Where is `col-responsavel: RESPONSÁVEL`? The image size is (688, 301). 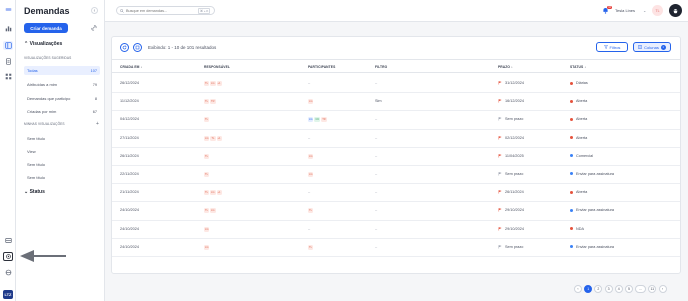 col-responsavel: RESPONSÁVEL is located at coordinates (217, 67).